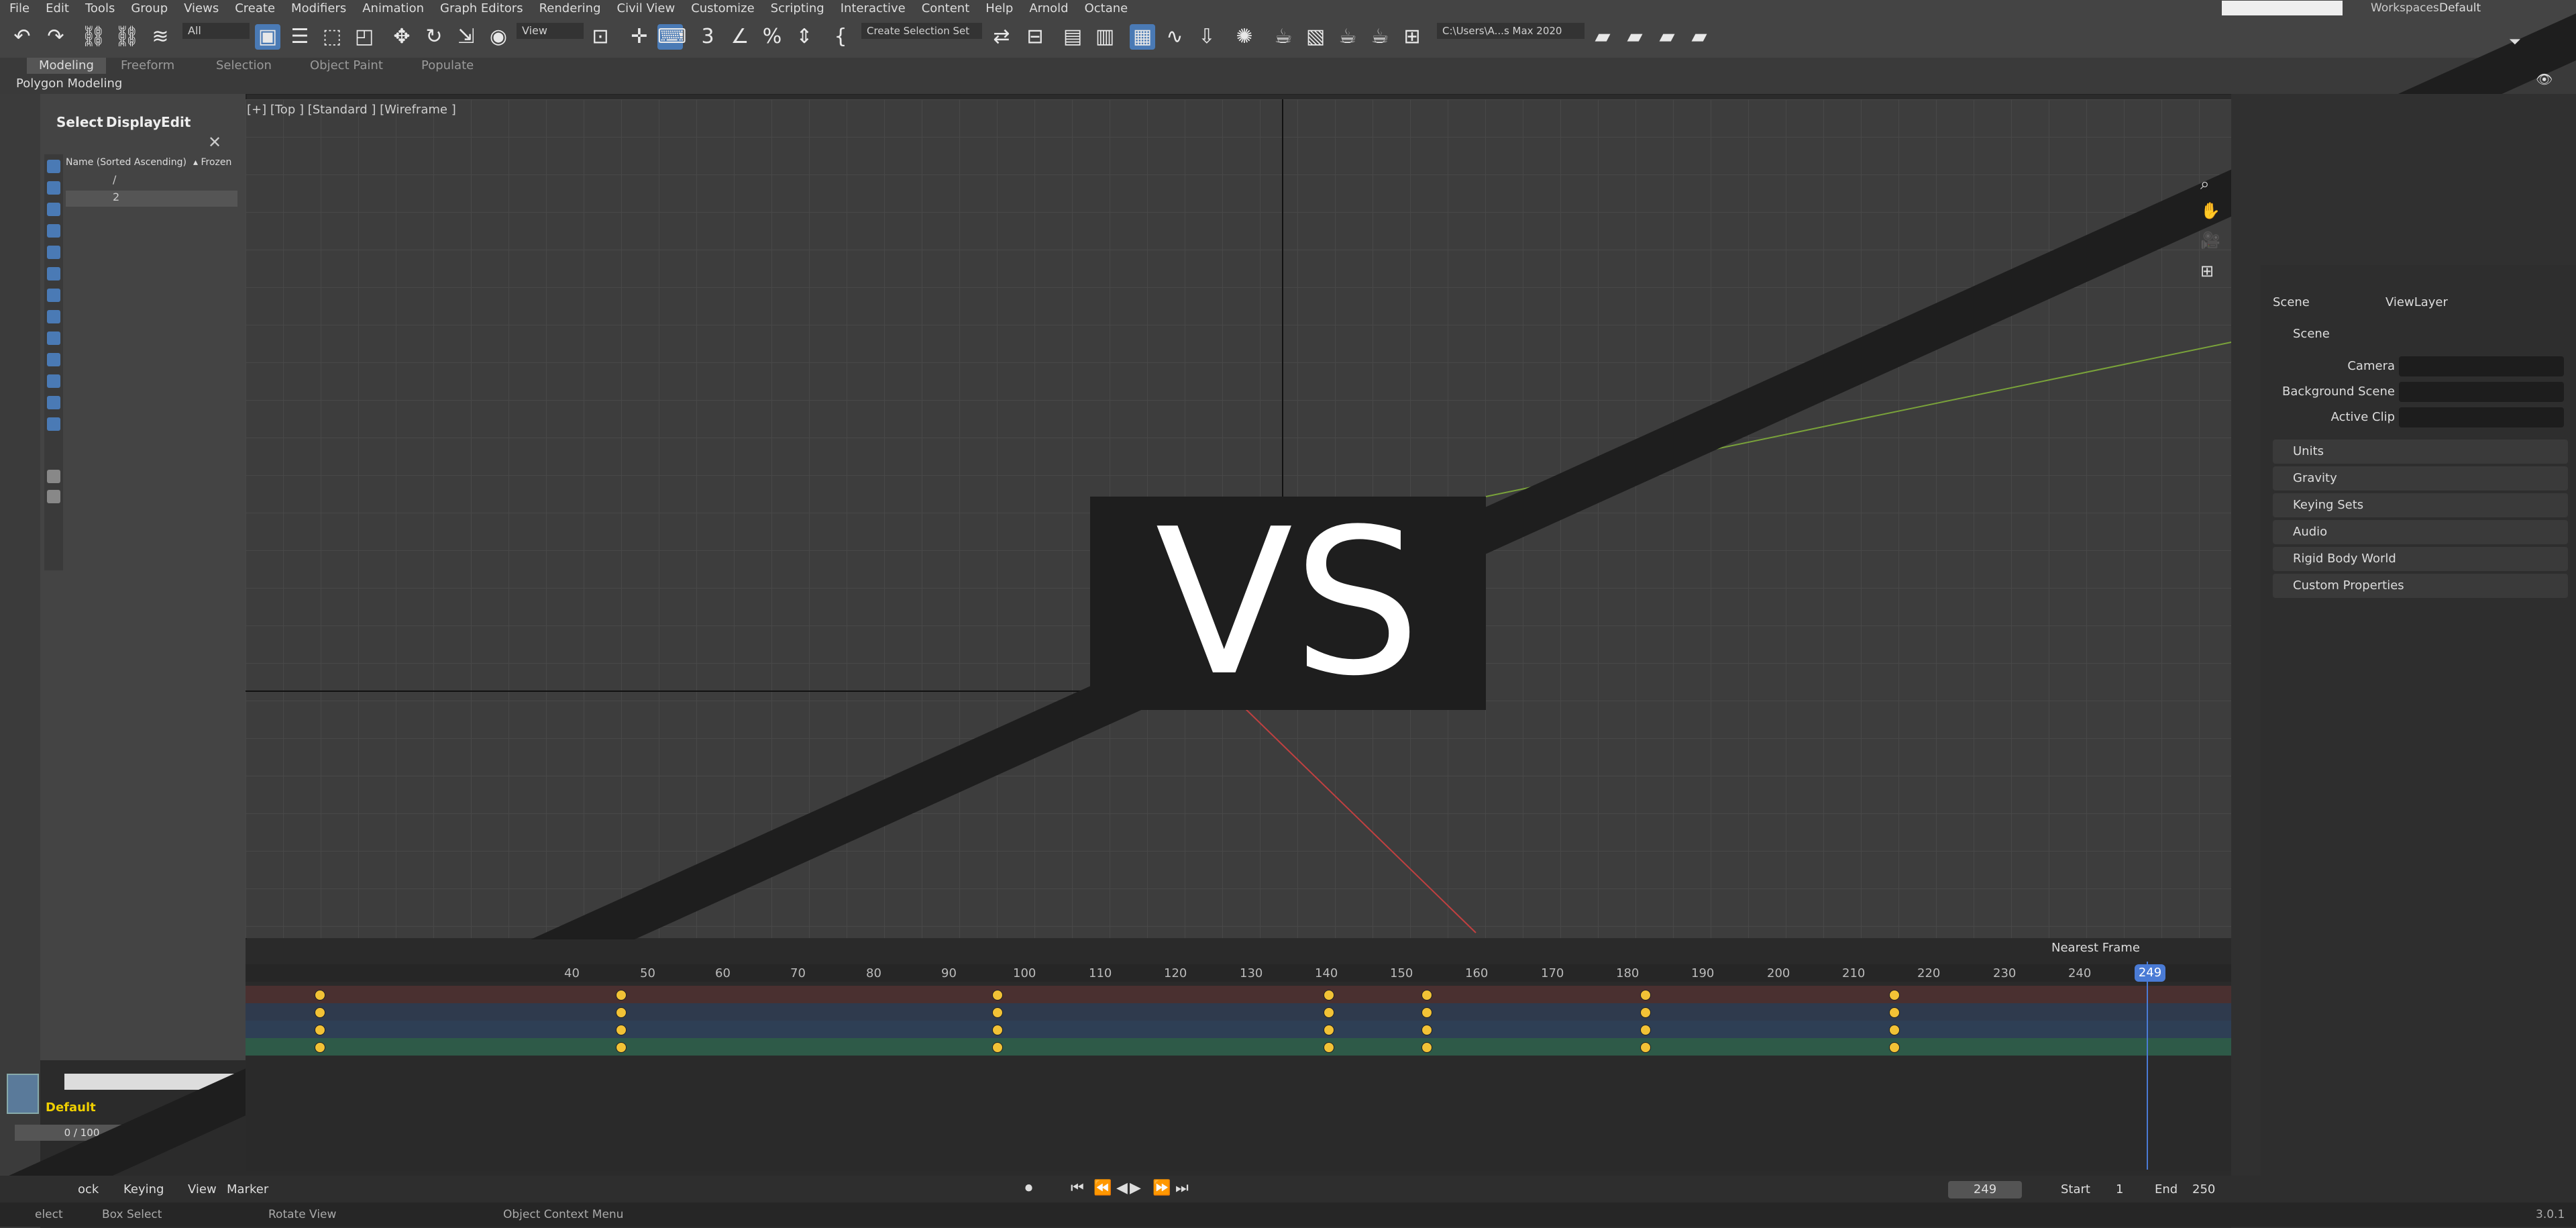 The image size is (2576, 1228). What do you see at coordinates (873, 973) in the screenshot?
I see `tick-label: 80` at bounding box center [873, 973].